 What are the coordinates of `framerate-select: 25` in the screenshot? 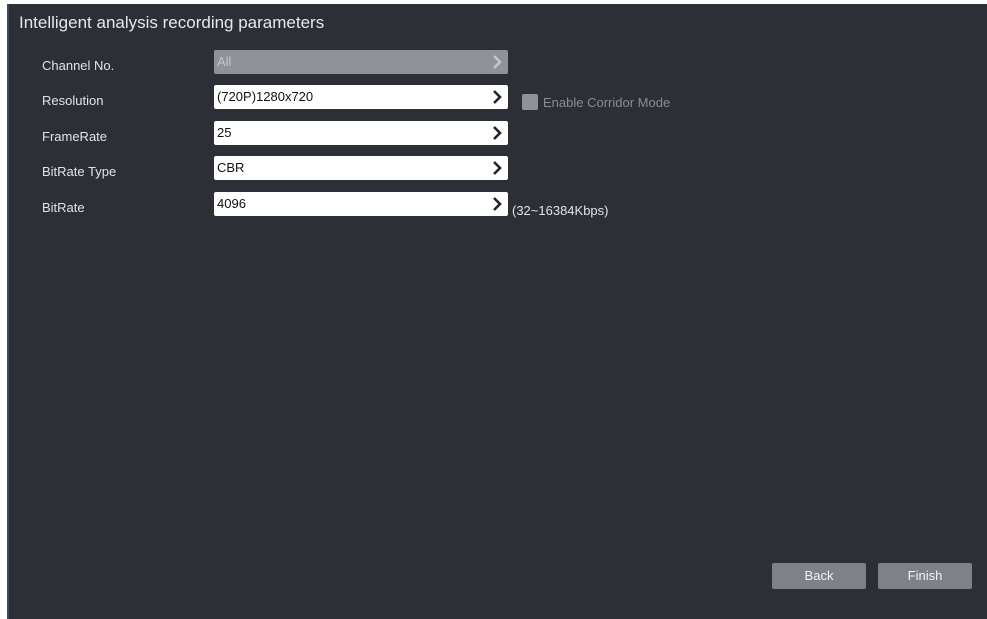 It's located at (361, 133).